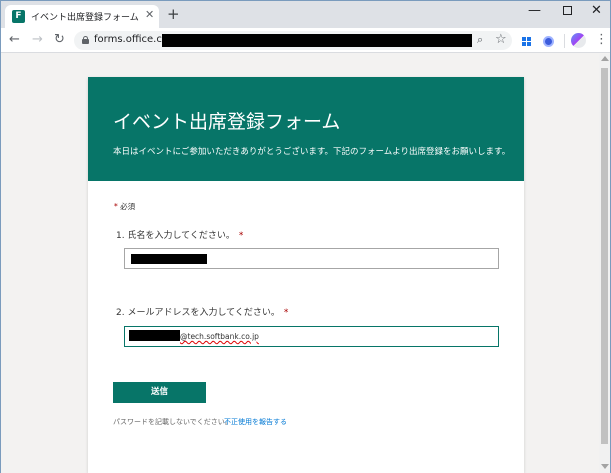 This screenshot has height=473, width=611. What do you see at coordinates (198, 313) in the screenshot?
I see `question-2-text: 2. メールアドレスを入力してください。` at bounding box center [198, 313].